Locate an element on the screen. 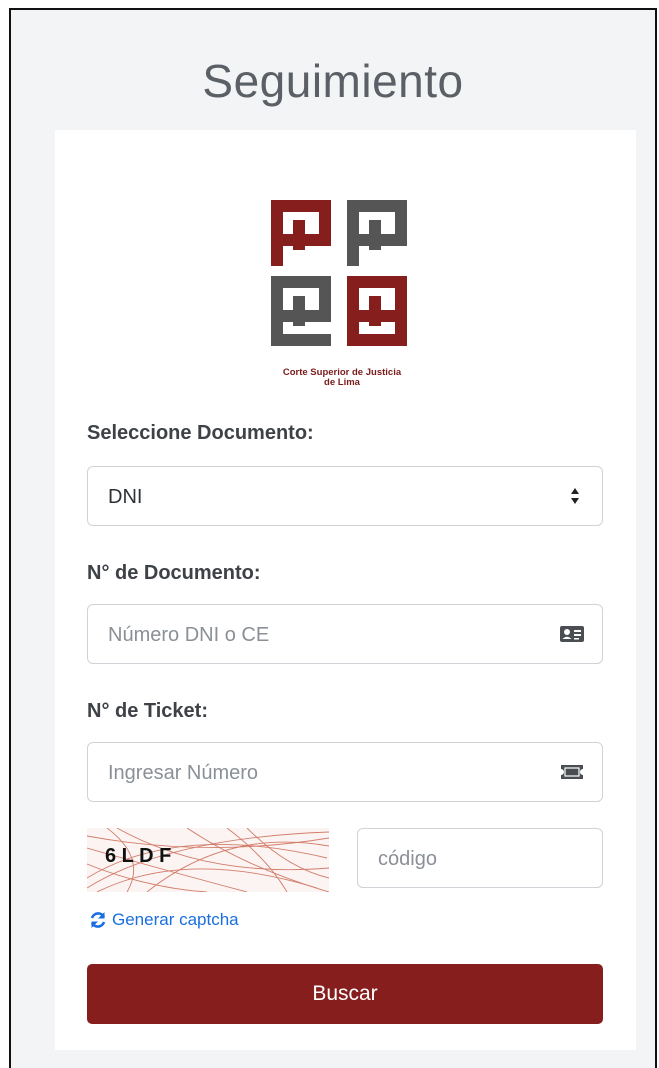 The width and height of the screenshot is (659, 1068). captcha-image: 6 L D F is located at coordinates (208, 860).